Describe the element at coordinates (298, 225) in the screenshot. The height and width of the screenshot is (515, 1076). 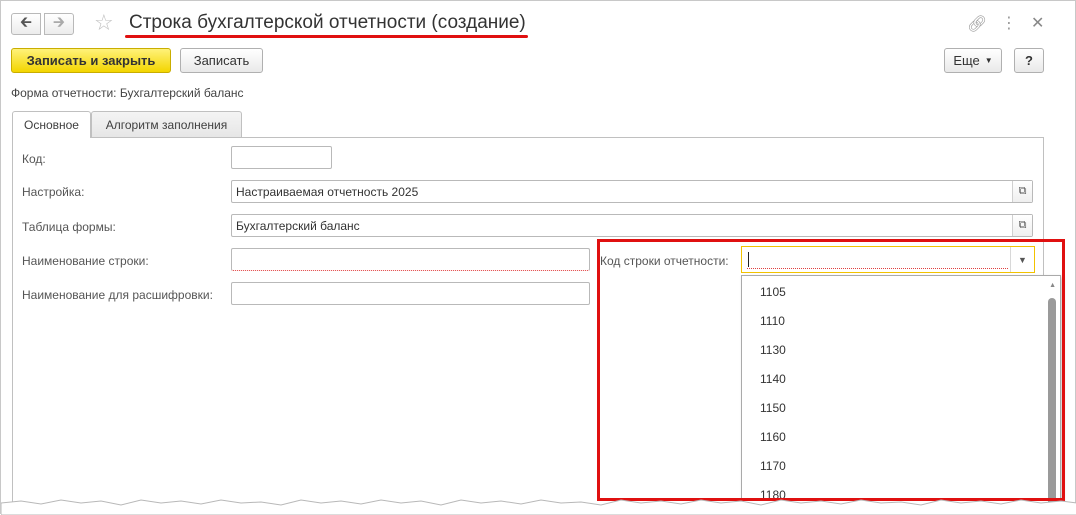
I see `form-table-value: Бухгалтерский баланс` at that location.